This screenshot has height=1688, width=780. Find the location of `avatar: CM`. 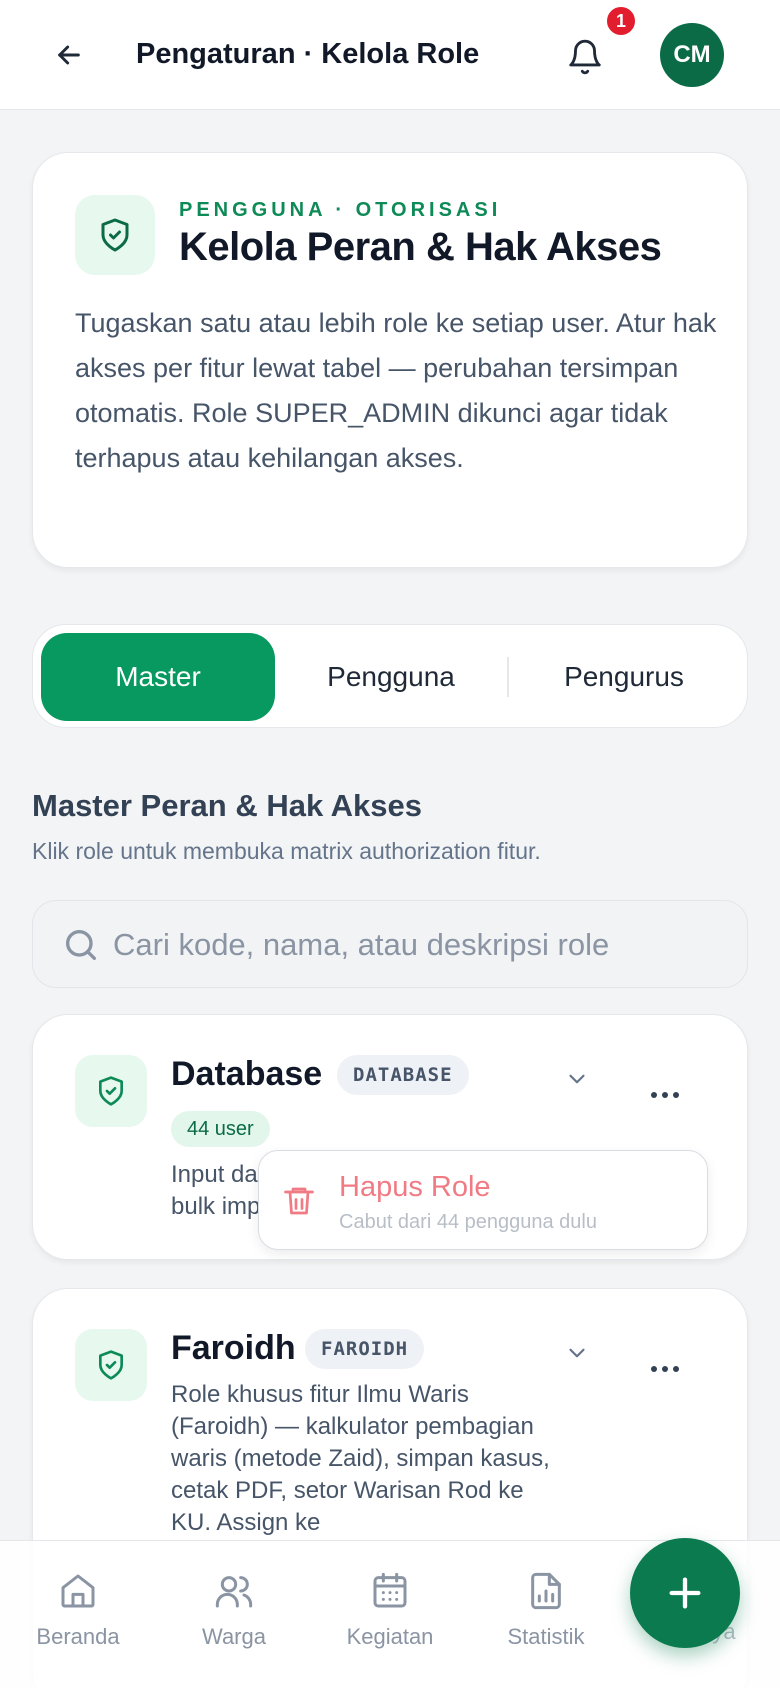

avatar: CM is located at coordinates (692, 55).